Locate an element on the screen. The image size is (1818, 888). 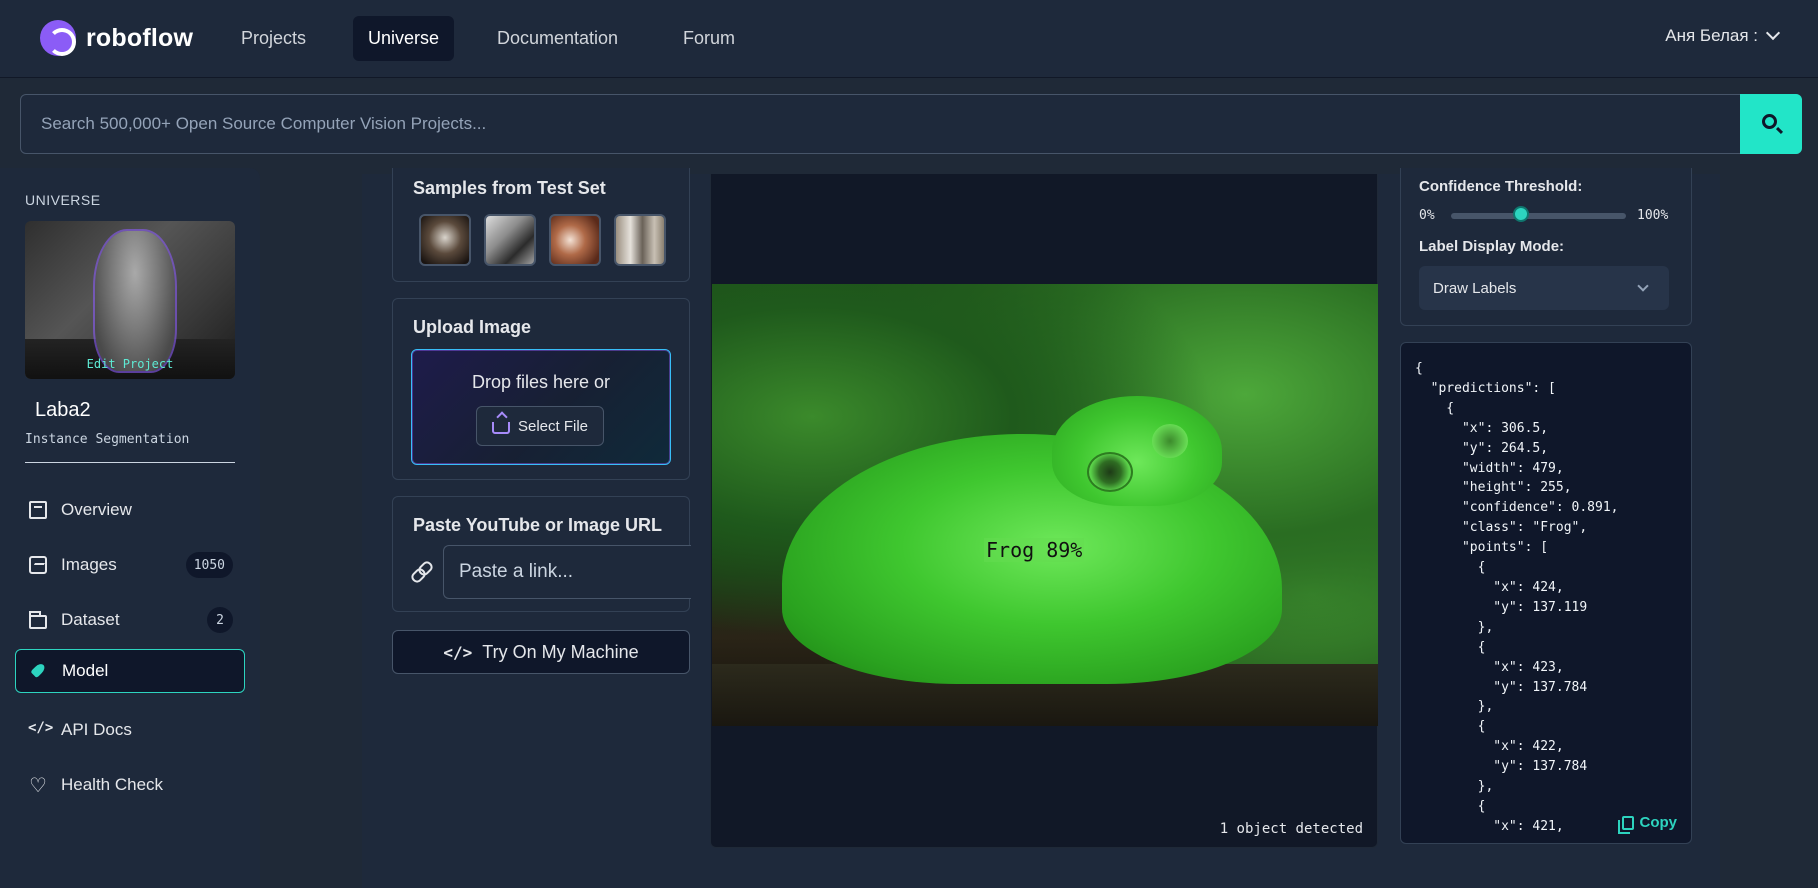
slider-max-label: 100% is located at coordinates (1653, 215).